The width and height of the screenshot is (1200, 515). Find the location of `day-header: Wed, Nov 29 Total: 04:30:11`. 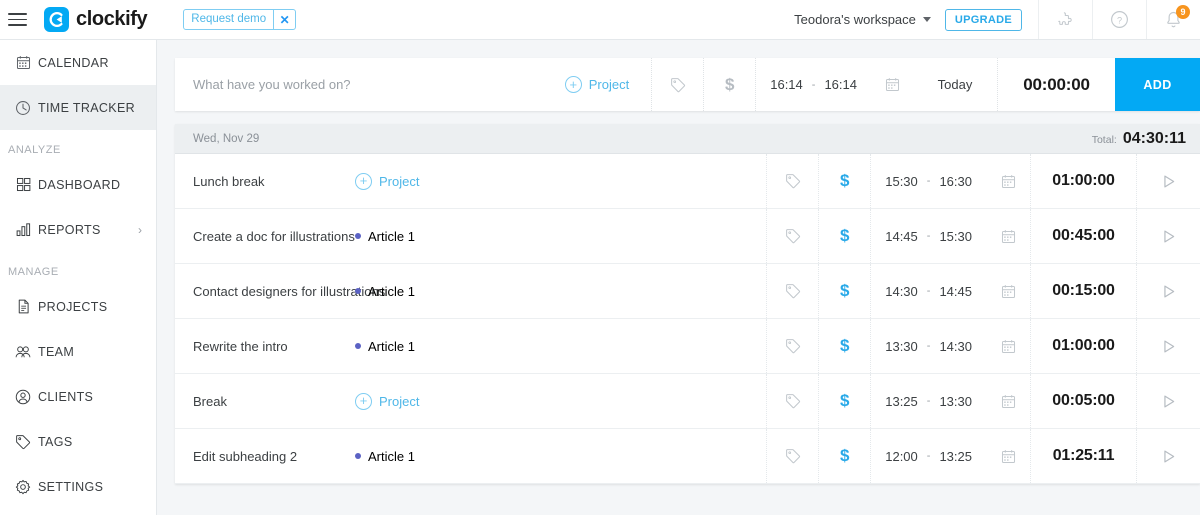

day-header: Wed, Nov 29 Total: 04:30:11 is located at coordinates (687, 139).